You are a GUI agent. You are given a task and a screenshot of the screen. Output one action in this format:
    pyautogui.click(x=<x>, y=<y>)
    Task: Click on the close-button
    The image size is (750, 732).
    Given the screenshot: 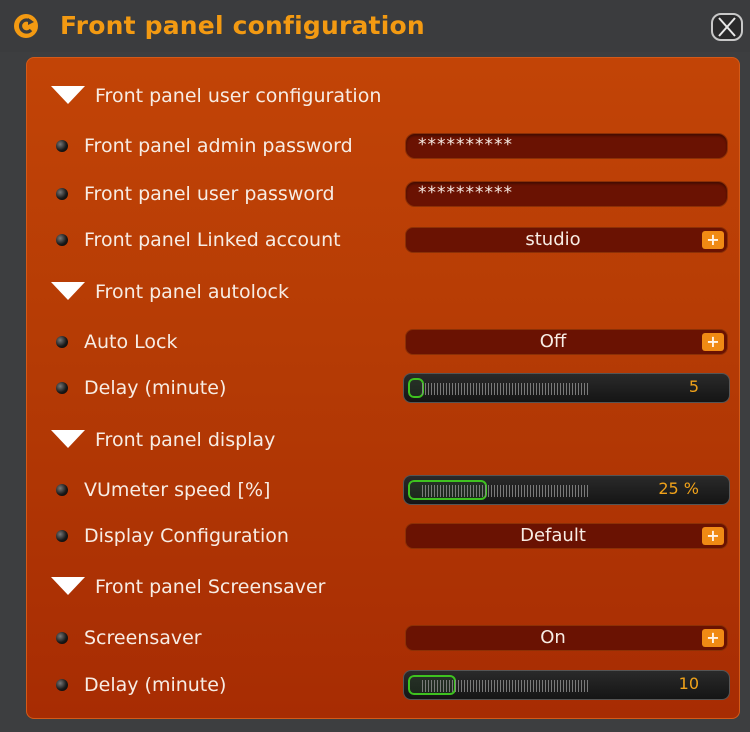 What is the action you would take?
    pyautogui.click(x=727, y=27)
    